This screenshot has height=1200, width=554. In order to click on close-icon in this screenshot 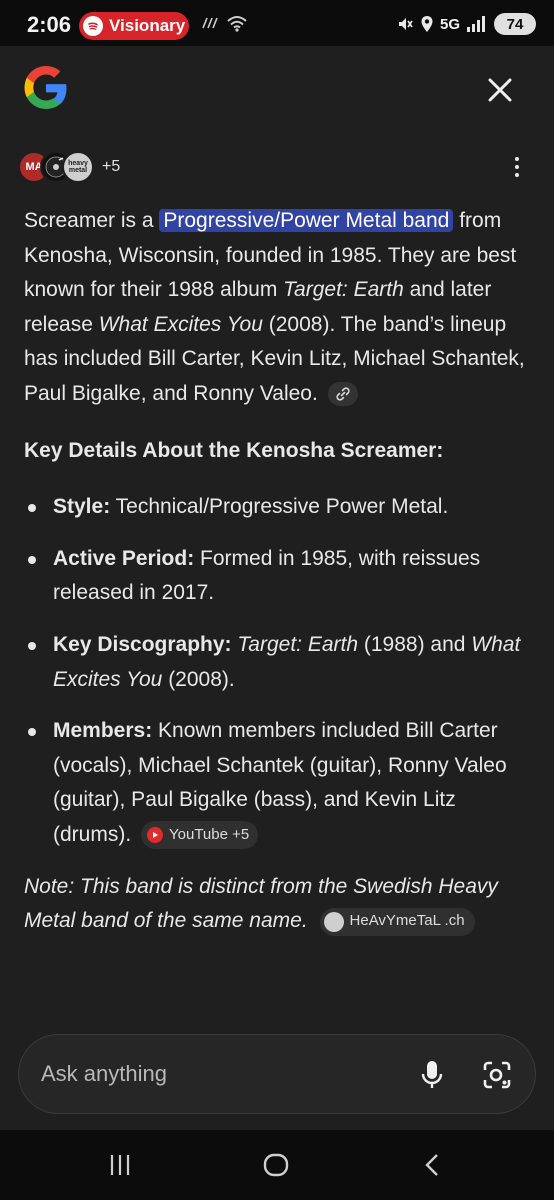, I will do `click(500, 90)`.